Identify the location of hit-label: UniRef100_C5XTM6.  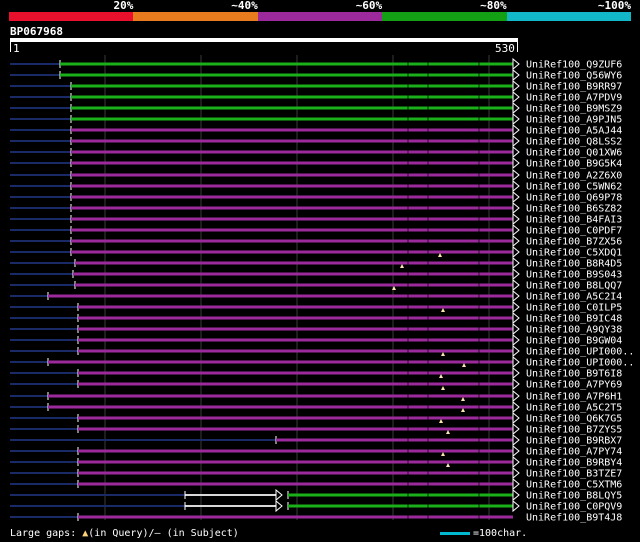
(574, 485).